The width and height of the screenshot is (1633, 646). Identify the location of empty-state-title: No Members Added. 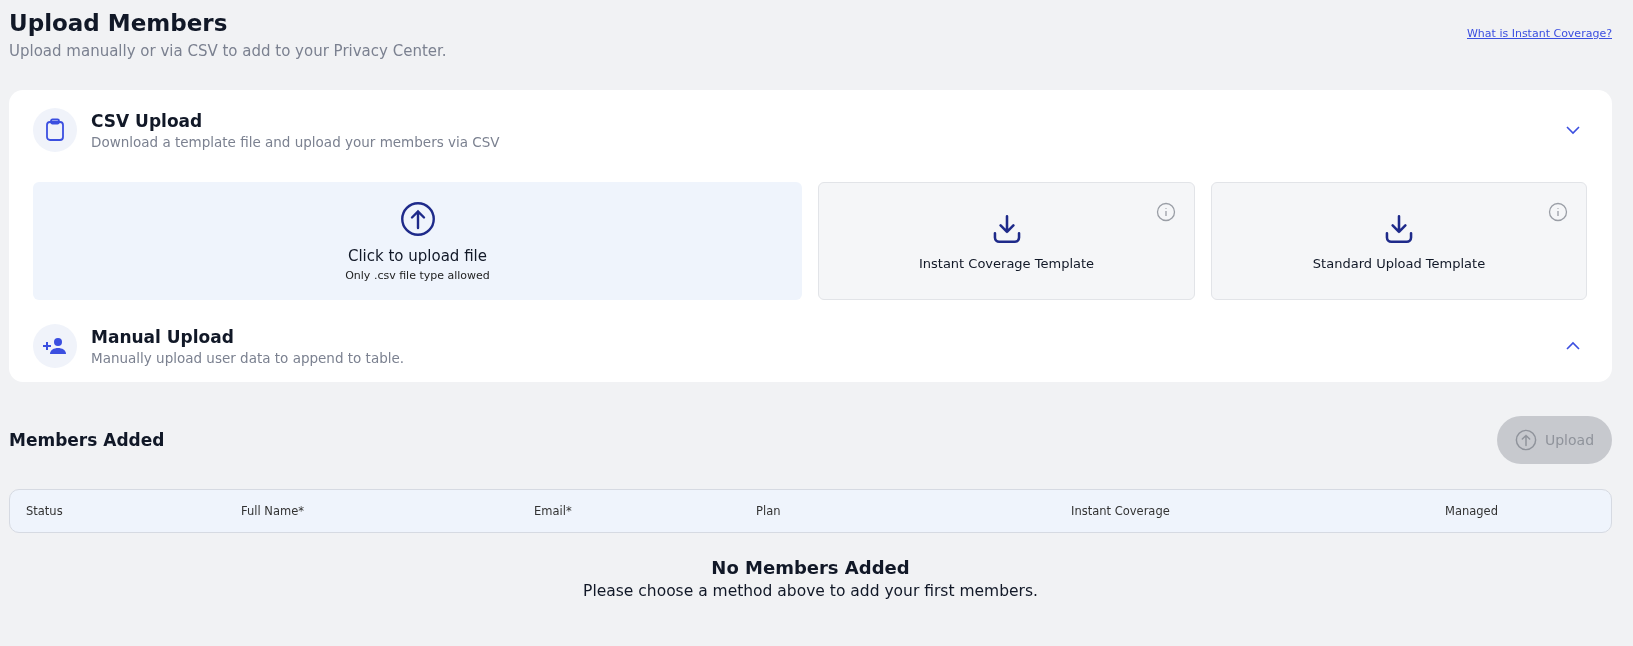
(810, 567).